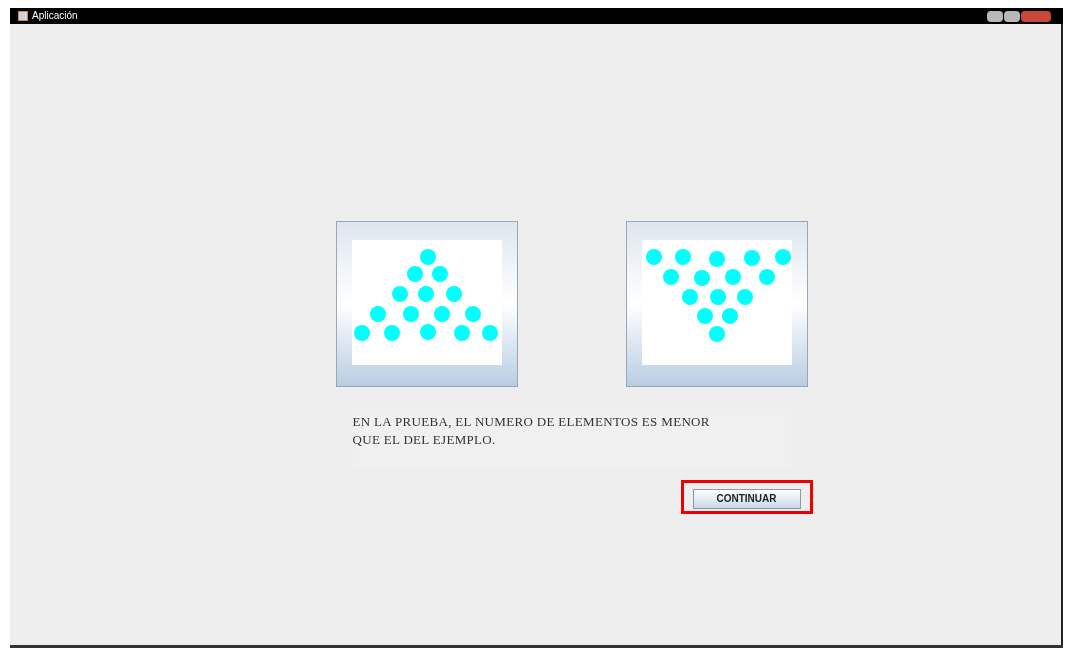  Describe the element at coordinates (55, 16) in the screenshot. I see `window-title: Aplicación` at that location.